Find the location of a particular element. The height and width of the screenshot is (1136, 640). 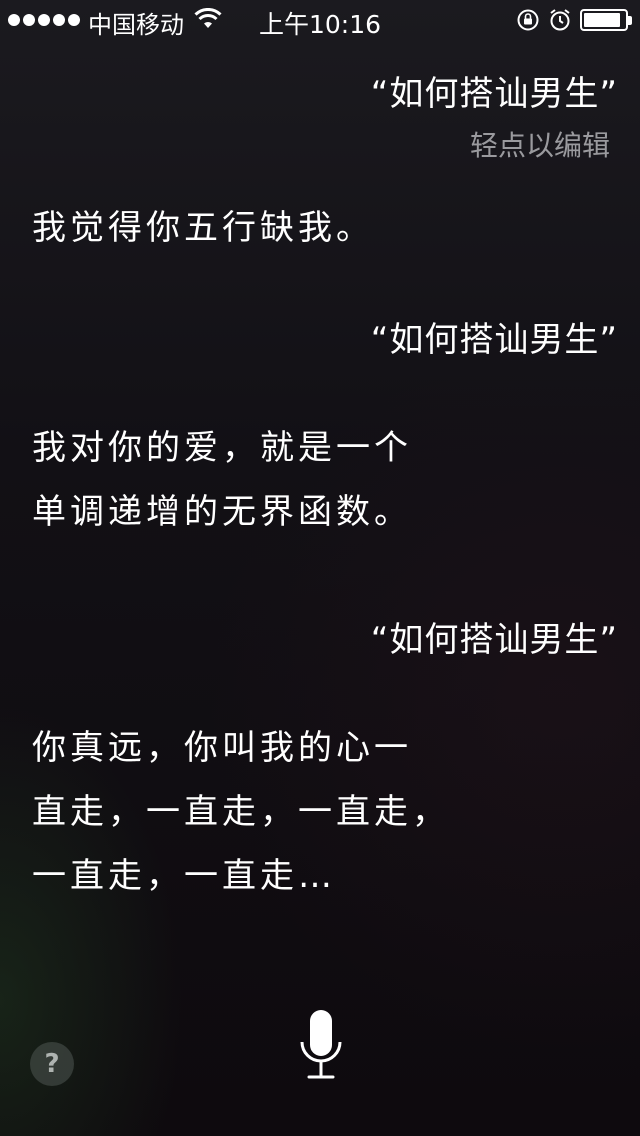

alarm-icon is located at coordinates (560, 20).